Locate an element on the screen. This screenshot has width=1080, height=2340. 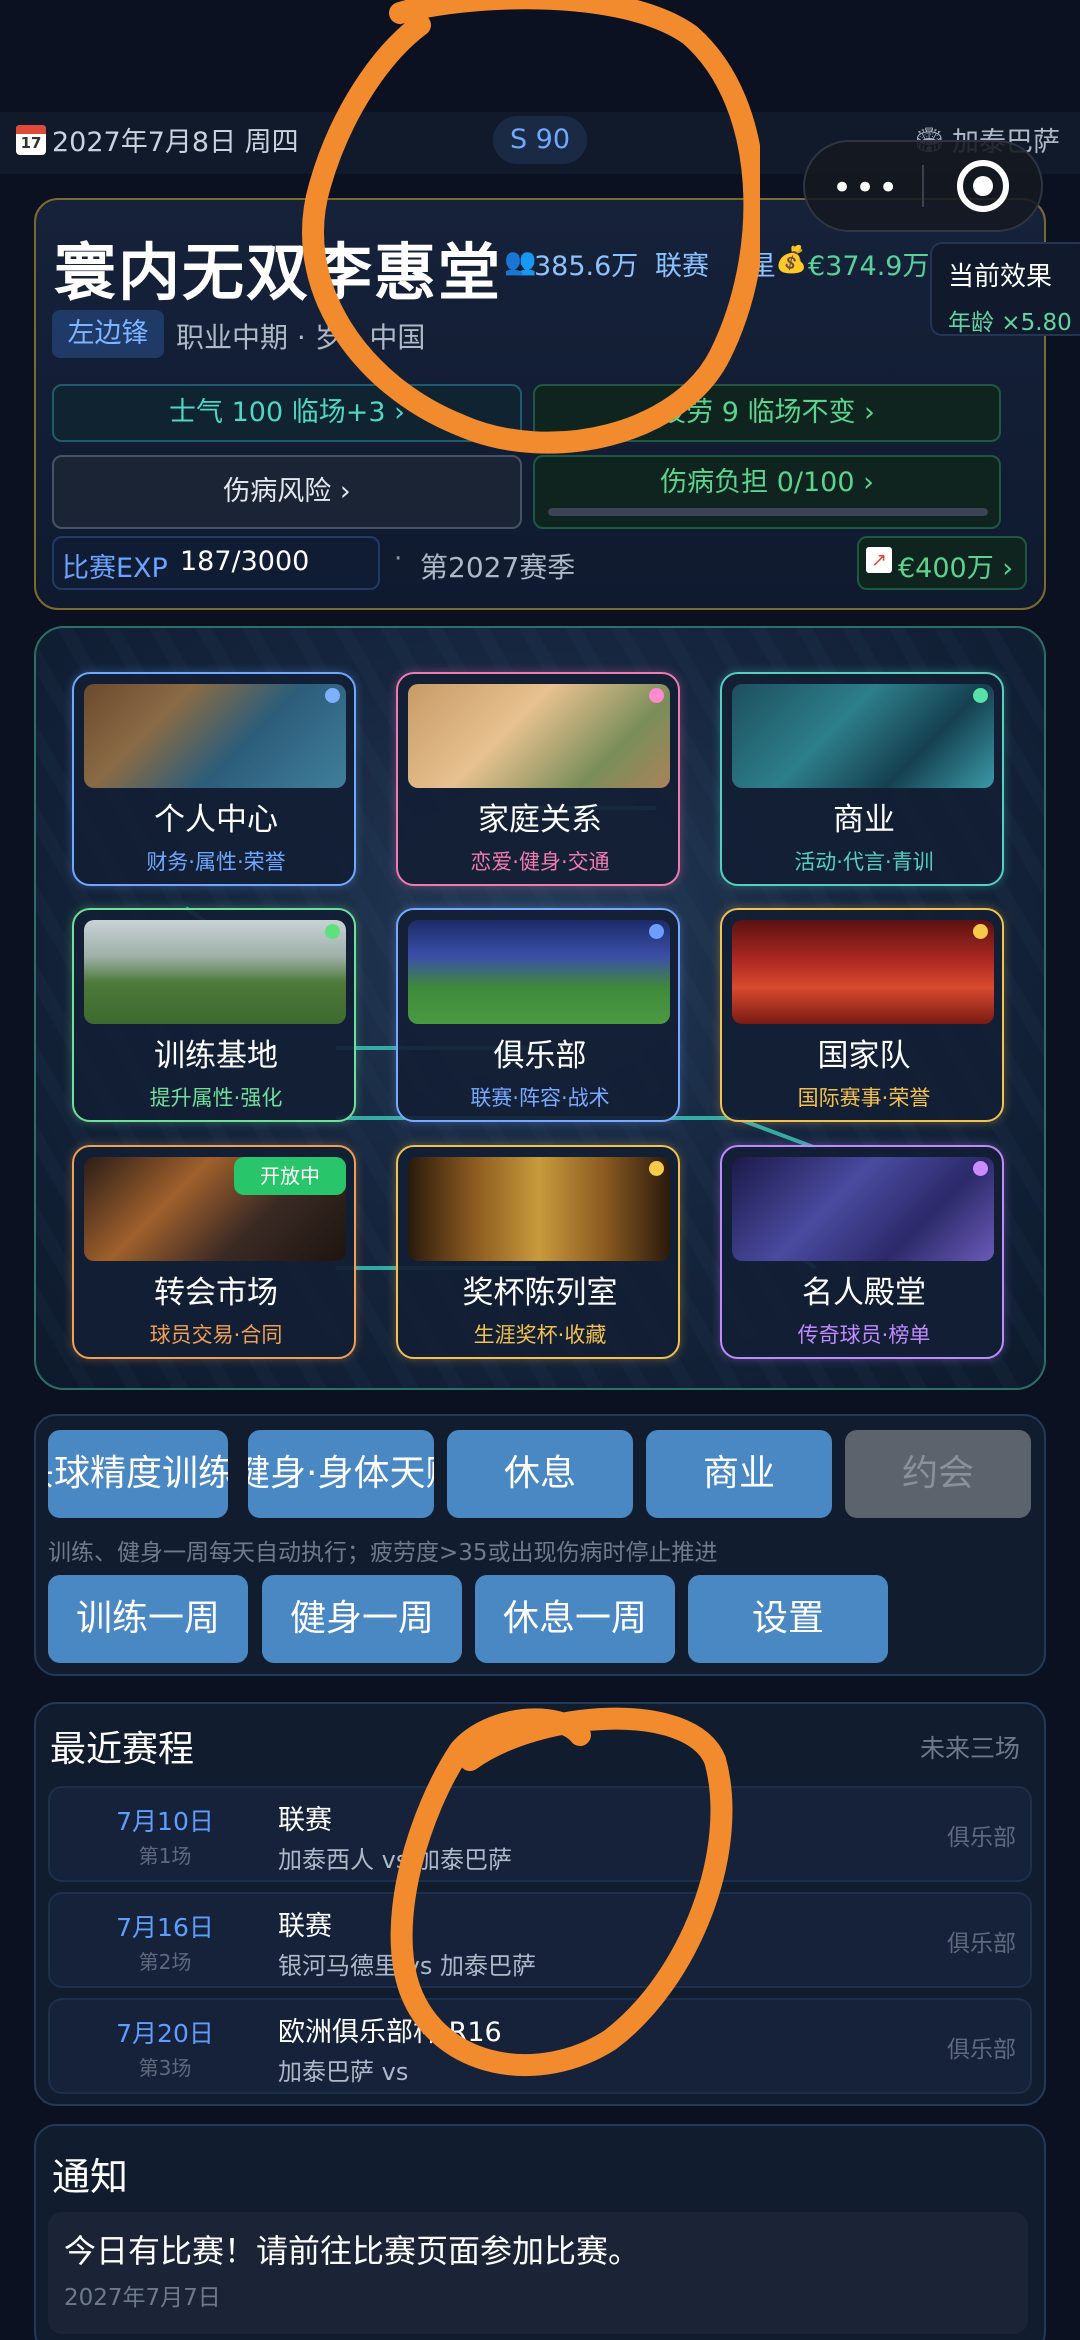
open-badge: 开放中 is located at coordinates (290, 1176).